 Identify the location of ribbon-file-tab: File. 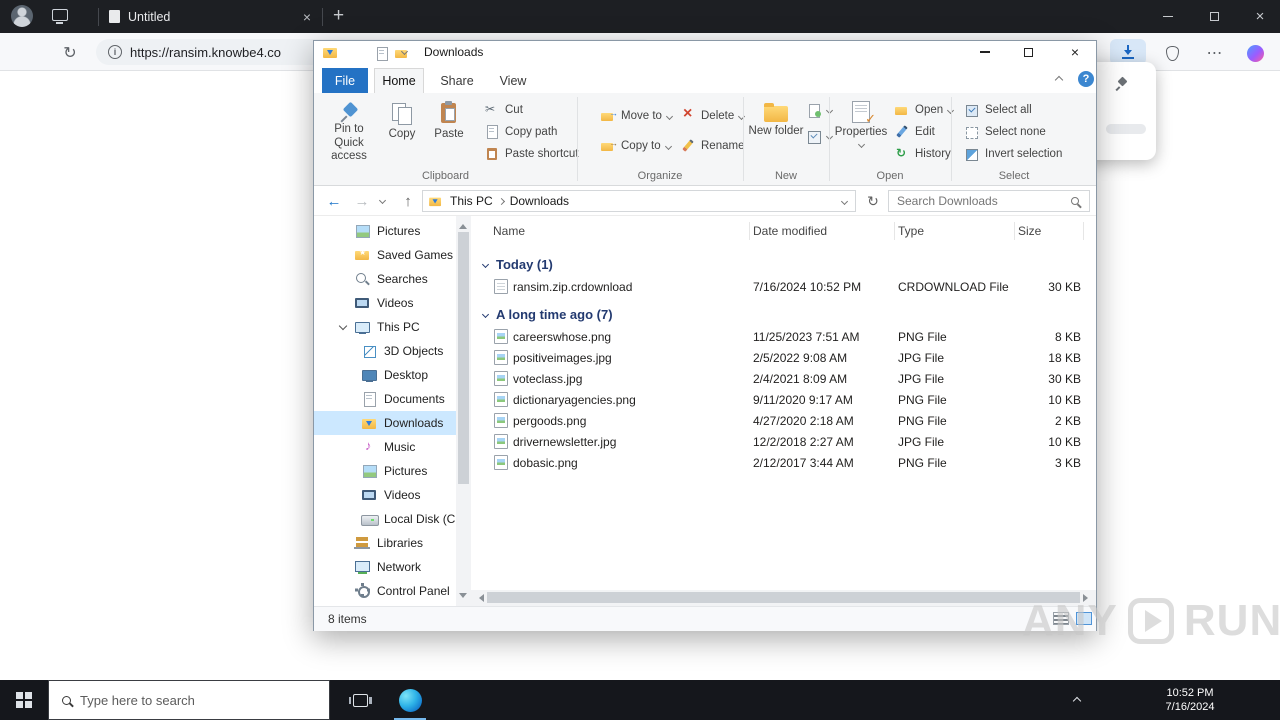
(345, 80).